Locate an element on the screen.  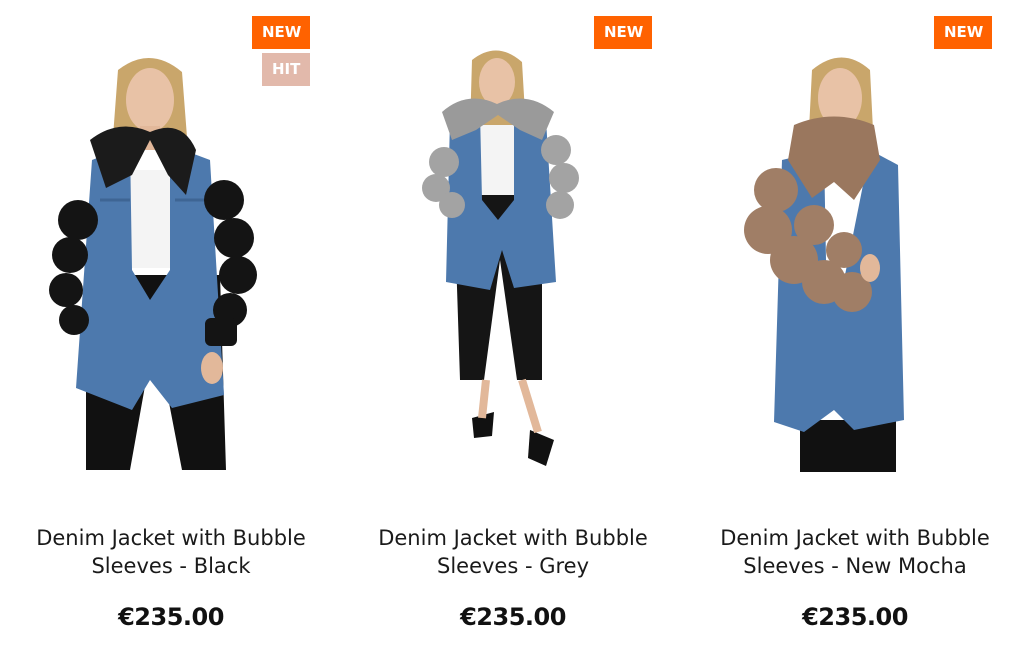
product-title: Denim Jacket with Bubble Sleeves - Black is located at coordinates (171, 552).